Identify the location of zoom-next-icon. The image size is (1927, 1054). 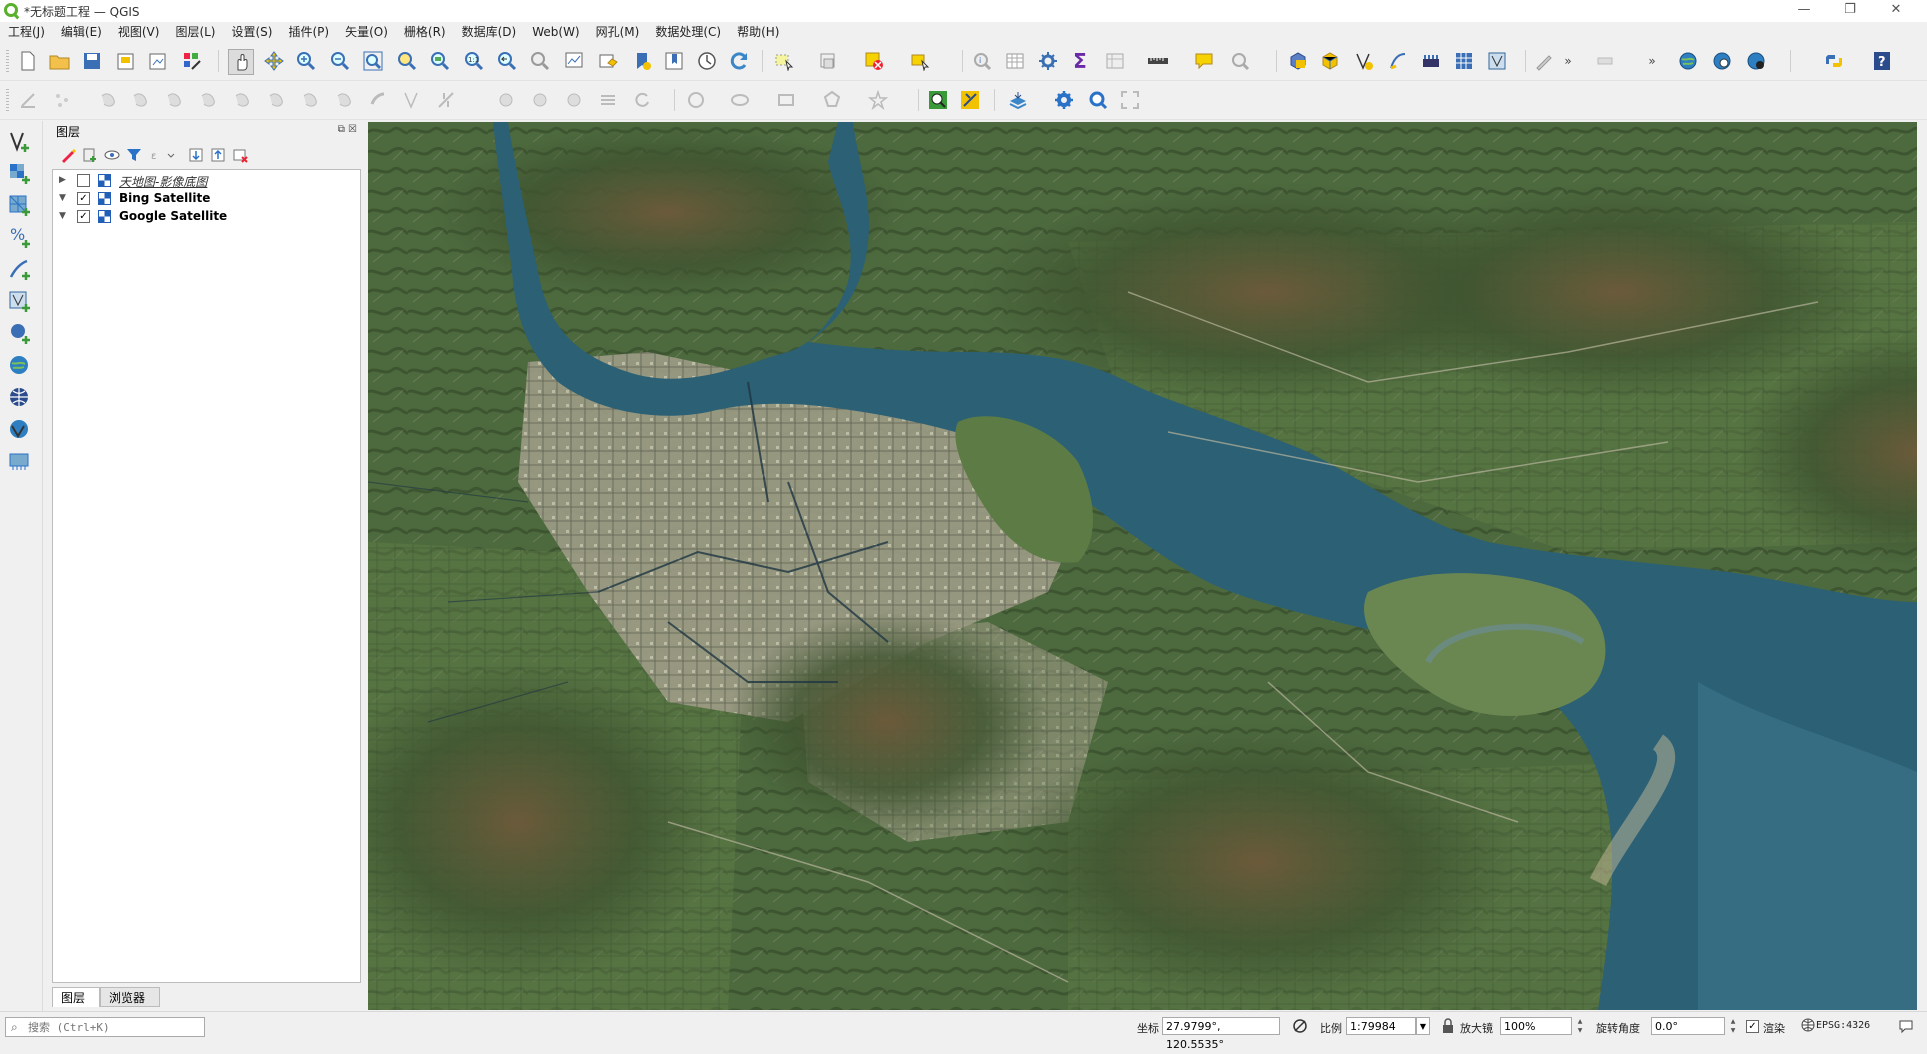
(540, 61).